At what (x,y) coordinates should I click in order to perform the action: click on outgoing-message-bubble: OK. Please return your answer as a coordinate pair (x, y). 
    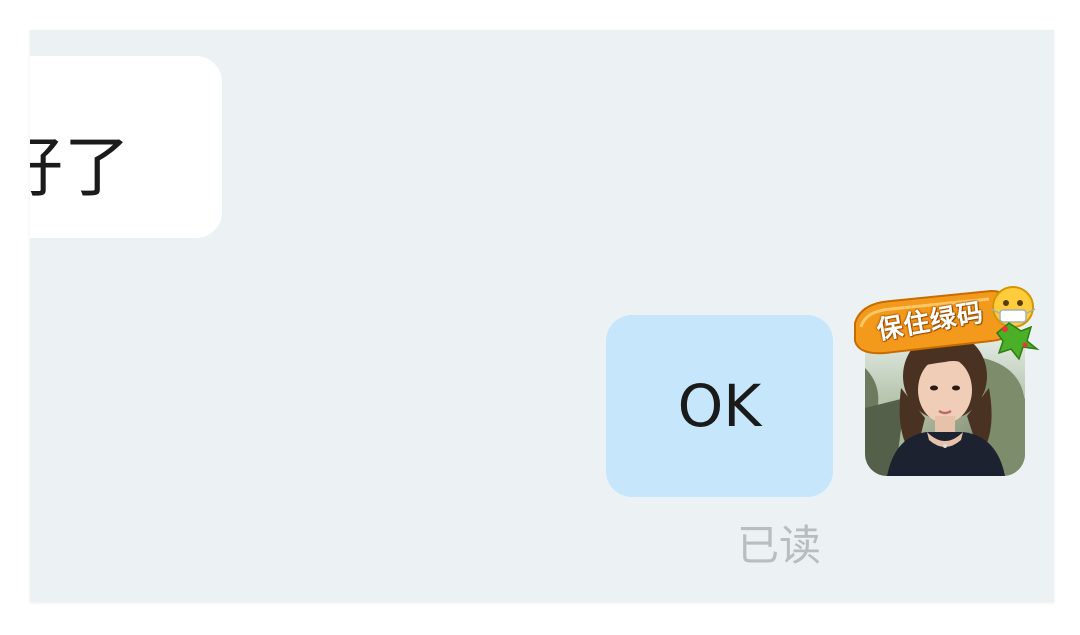
    Looking at the image, I should click on (719, 406).